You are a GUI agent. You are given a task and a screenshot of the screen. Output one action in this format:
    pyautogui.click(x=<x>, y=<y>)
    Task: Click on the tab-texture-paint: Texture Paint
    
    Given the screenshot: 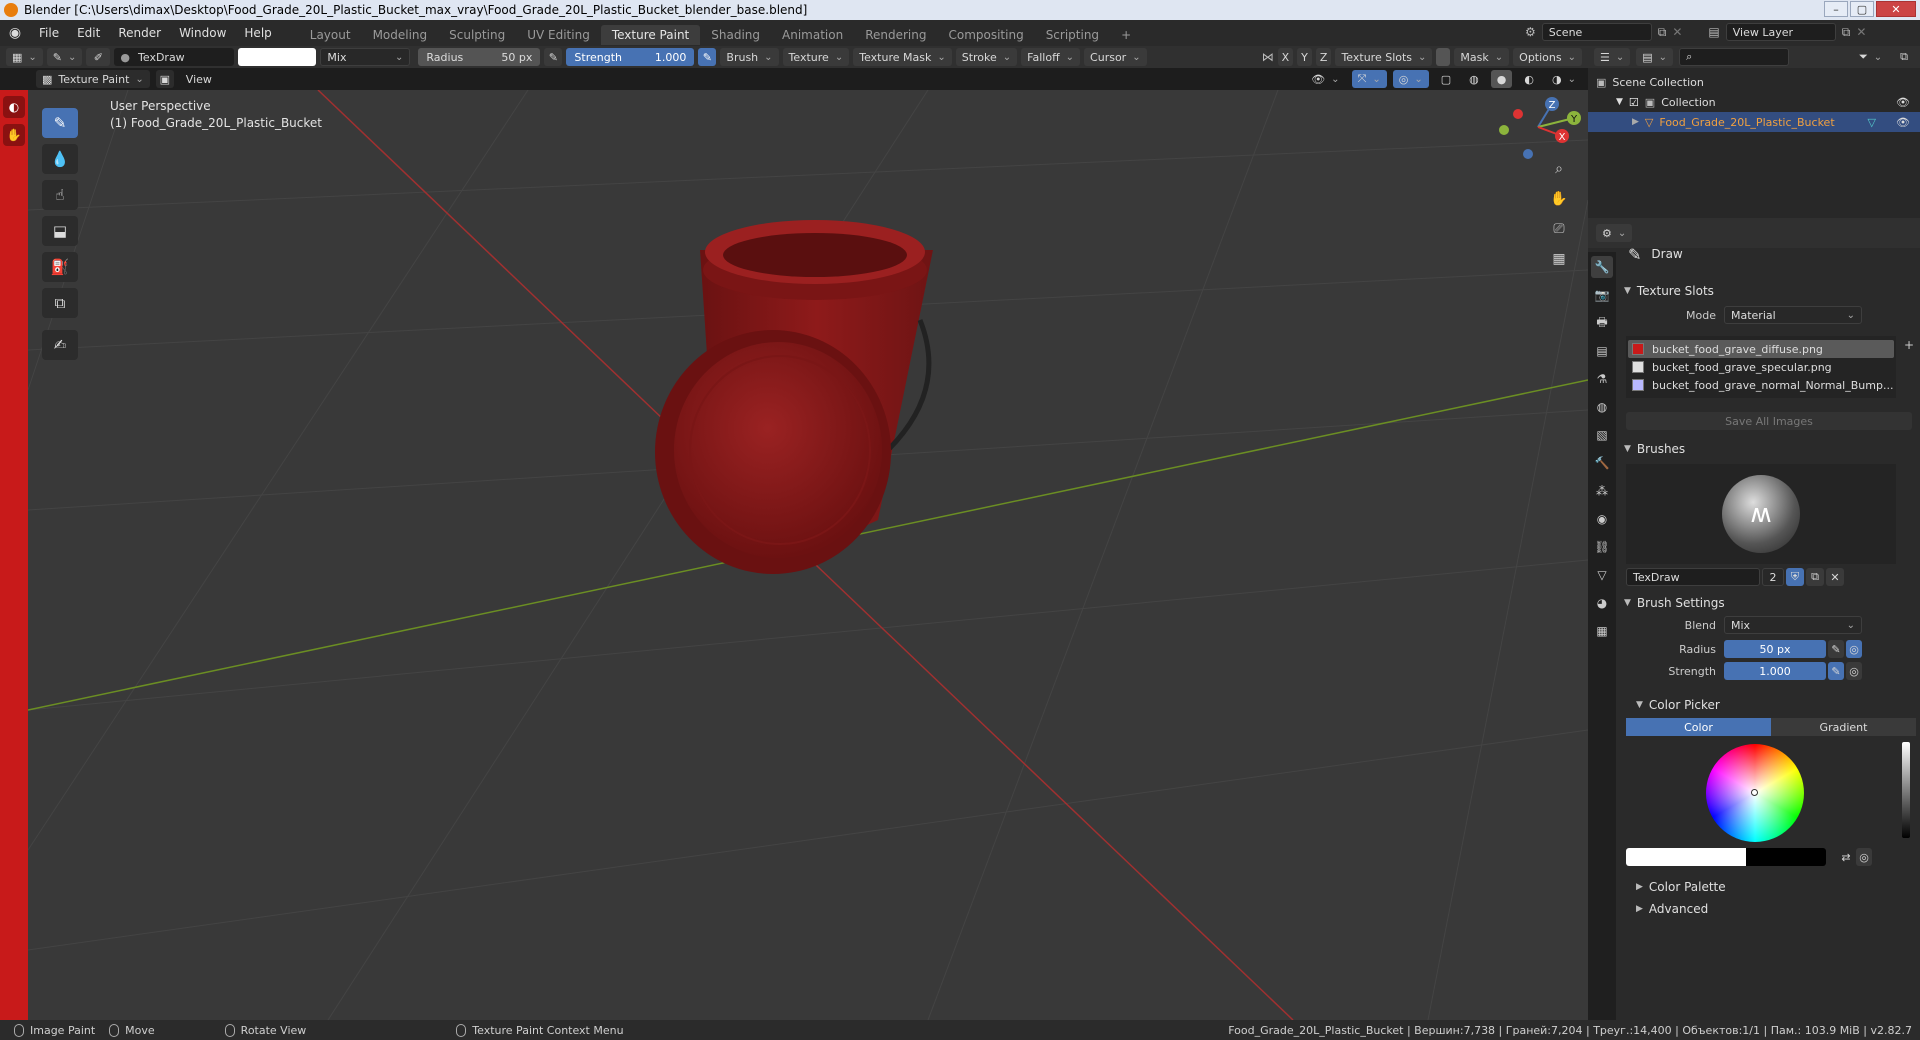 What is the action you would take?
    pyautogui.click(x=650, y=34)
    